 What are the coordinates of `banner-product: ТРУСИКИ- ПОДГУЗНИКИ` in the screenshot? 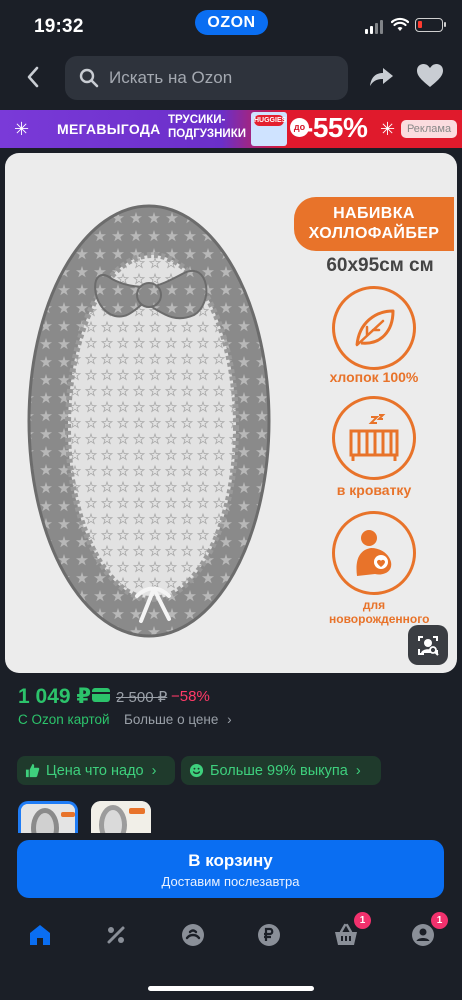 It's located at (207, 127).